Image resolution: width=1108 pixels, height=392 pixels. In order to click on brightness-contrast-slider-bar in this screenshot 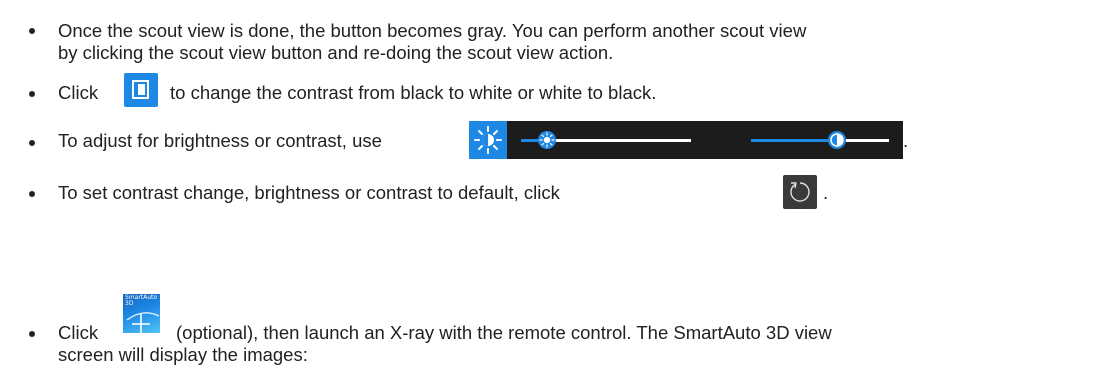, I will do `click(686, 140)`.